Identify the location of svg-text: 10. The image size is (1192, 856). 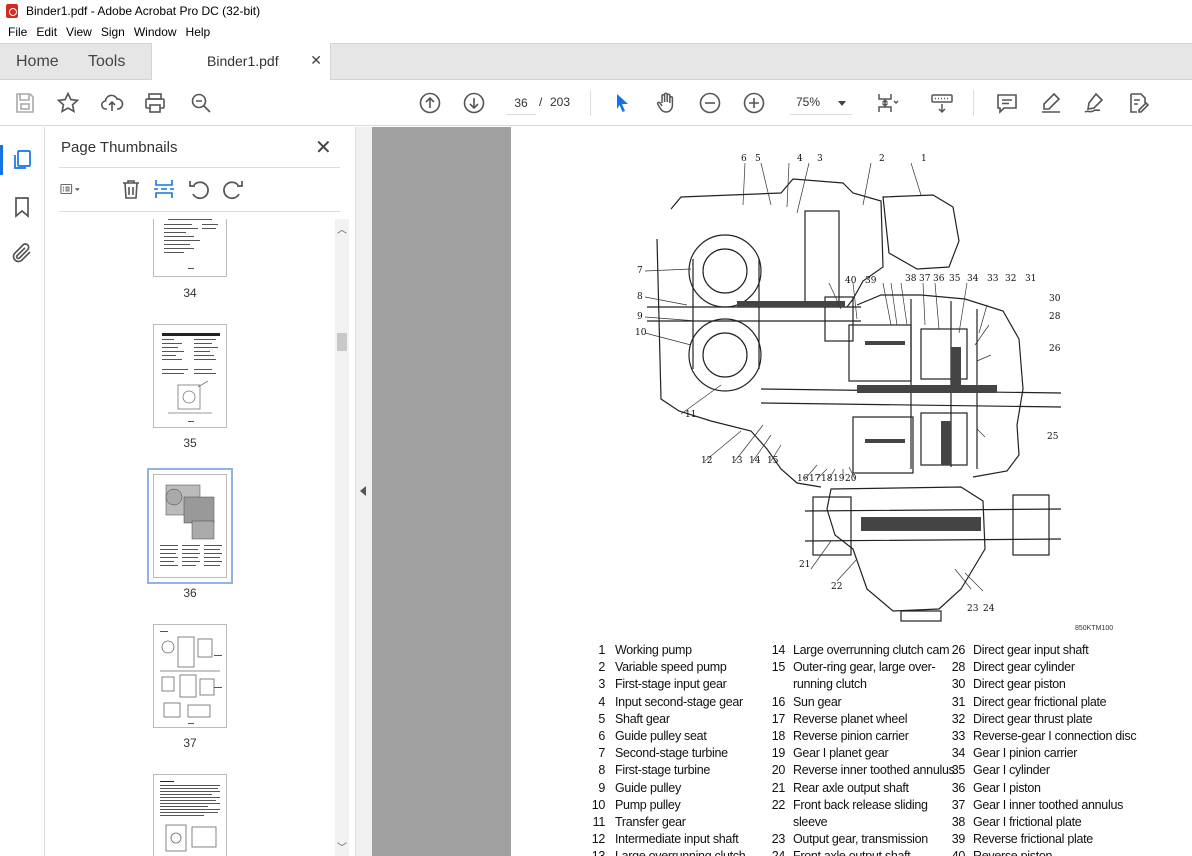
(641, 333).